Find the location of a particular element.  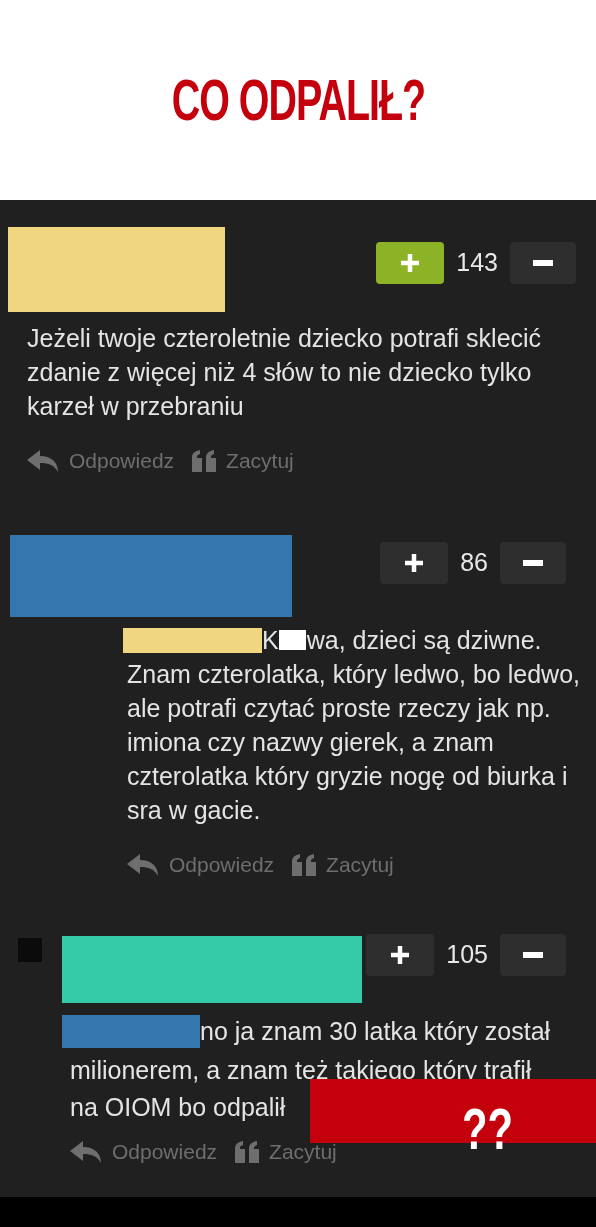

comment-text: no ja znam 30 latka który został is located at coordinates (375, 1031).